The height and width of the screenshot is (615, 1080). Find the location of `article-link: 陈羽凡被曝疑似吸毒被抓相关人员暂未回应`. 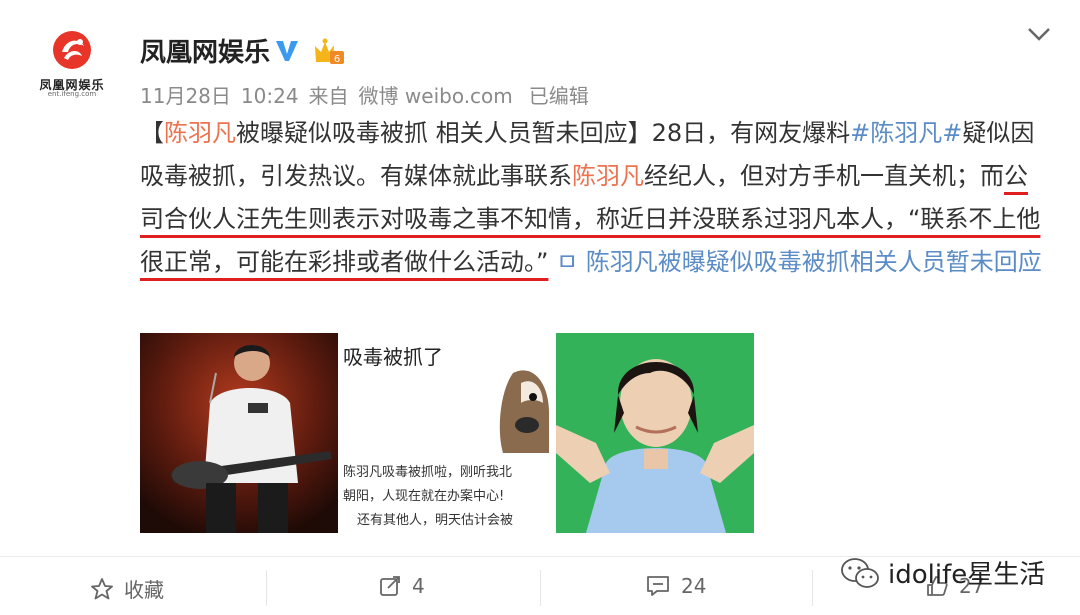

article-link: 陈羽凡被曝疑似吸毒被抓相关人员暂未回应 is located at coordinates (814, 262).